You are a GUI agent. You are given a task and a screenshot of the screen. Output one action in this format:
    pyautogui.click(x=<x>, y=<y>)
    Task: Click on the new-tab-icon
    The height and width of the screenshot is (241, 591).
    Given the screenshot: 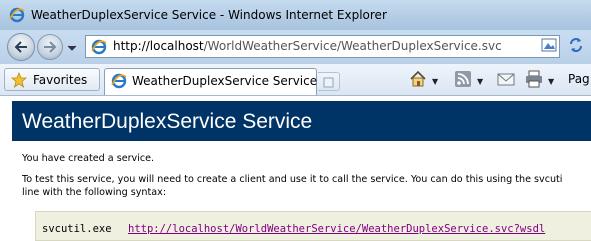 What is the action you would take?
    pyautogui.click(x=328, y=82)
    